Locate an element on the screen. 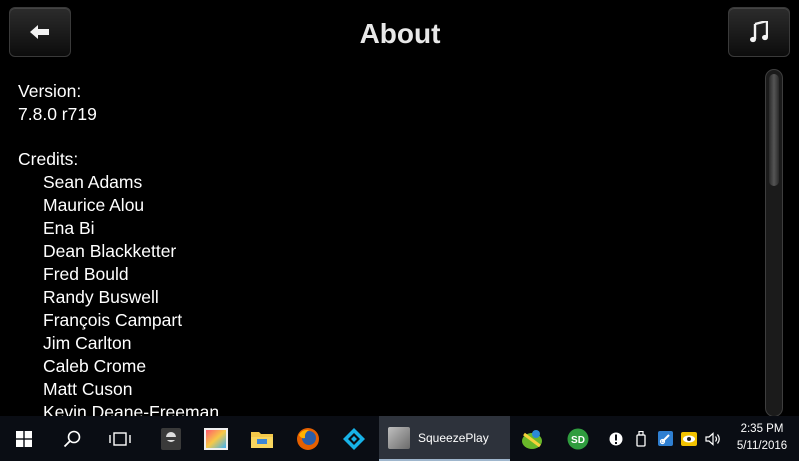 This screenshot has width=799, height=461. back-button is located at coordinates (40, 32).